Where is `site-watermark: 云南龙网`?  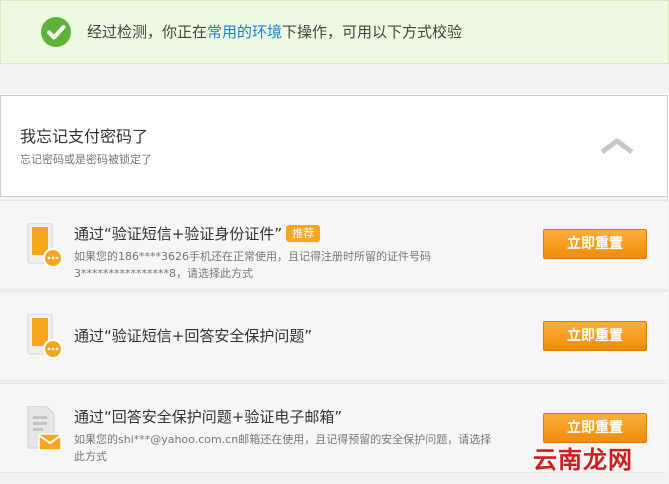 site-watermark: 云南龙网 is located at coordinates (583, 460).